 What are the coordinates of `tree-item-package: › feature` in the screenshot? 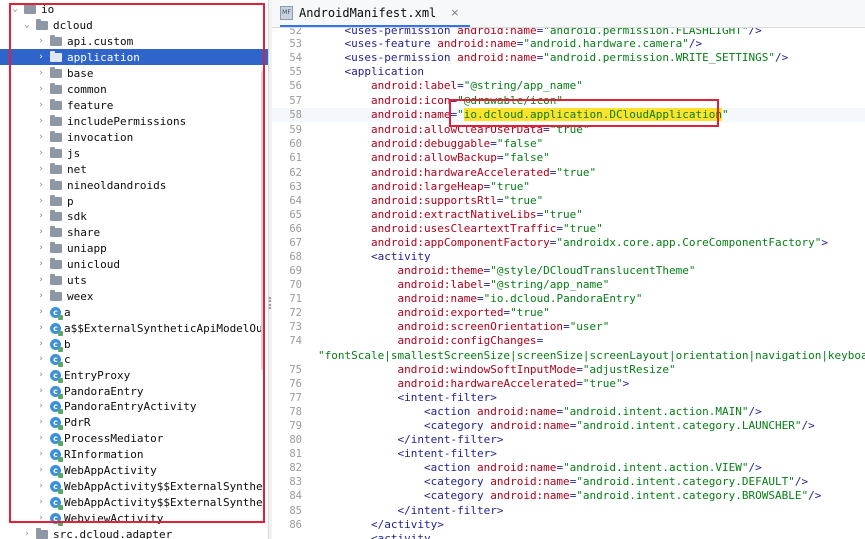 It's located at (134, 105).